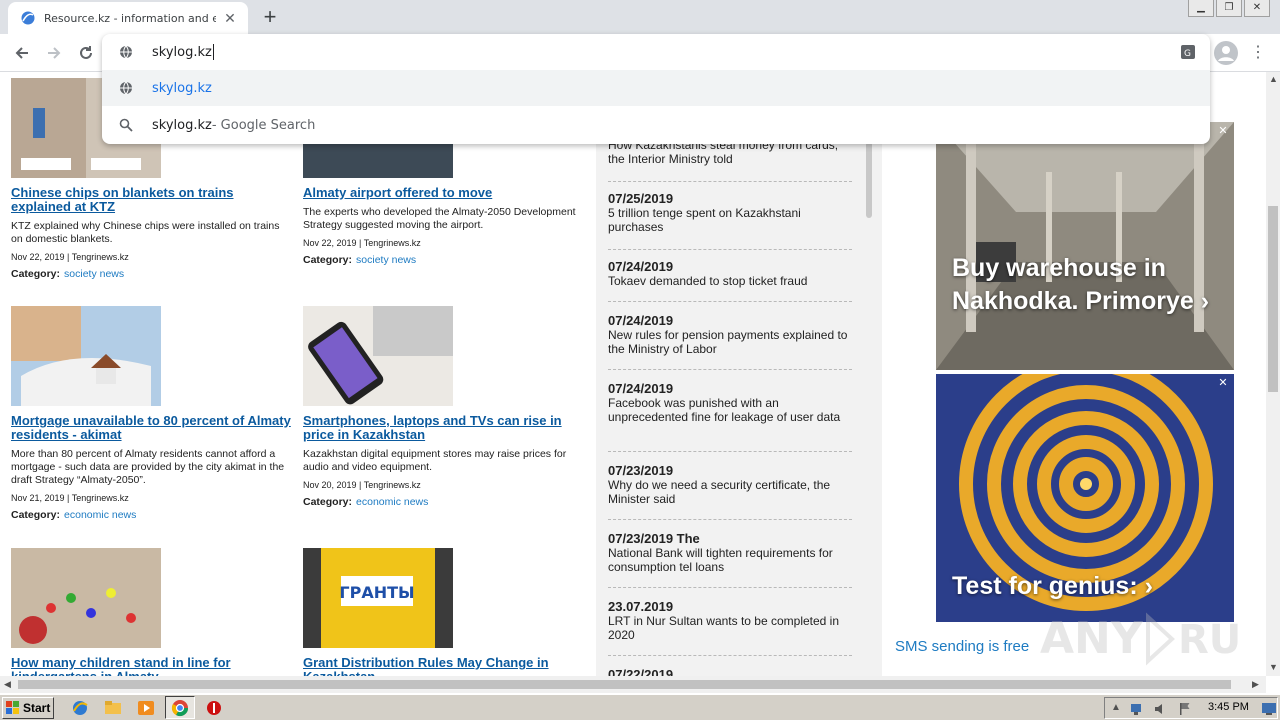 The height and width of the screenshot is (720, 1280). I want to click on taskbar-chrome-button, so click(180, 707).